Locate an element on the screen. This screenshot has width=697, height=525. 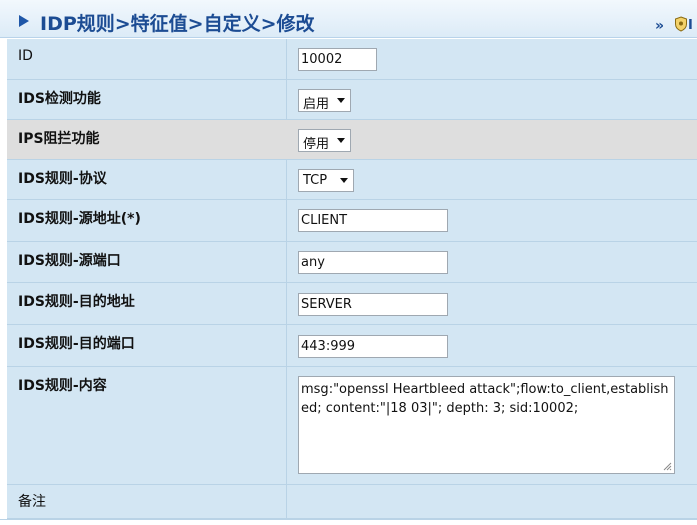
id-input: 10002 is located at coordinates (337, 59).